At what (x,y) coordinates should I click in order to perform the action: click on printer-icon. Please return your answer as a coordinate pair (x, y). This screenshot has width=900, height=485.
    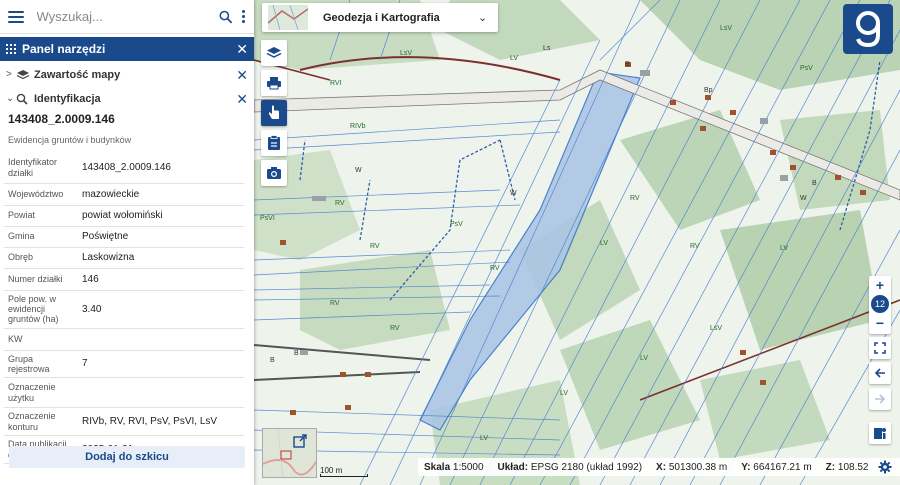
    Looking at the image, I should click on (274, 83).